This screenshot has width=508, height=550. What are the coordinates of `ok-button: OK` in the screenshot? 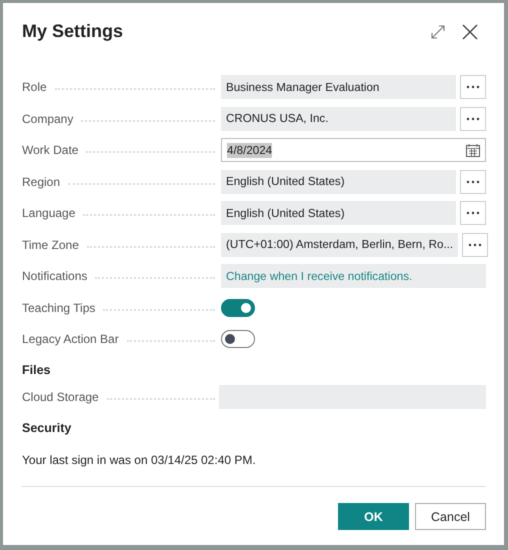 It's located at (373, 516).